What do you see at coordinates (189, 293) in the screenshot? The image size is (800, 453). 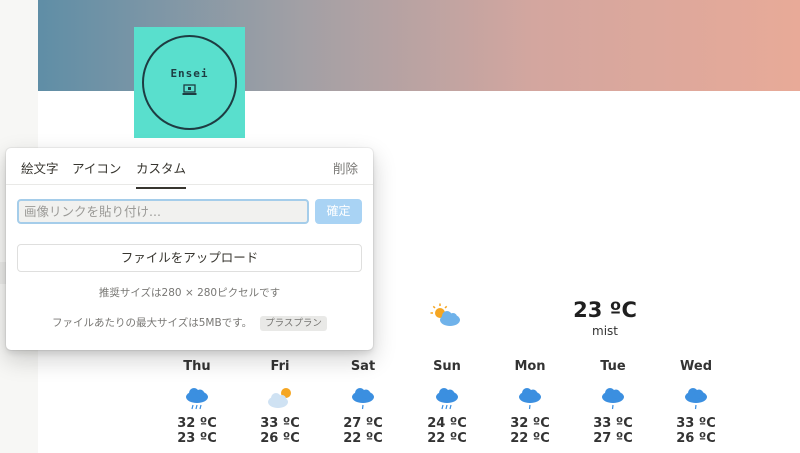 I see `recommended-size-hint: 推奨サイズは280 × 280ピクセルです` at bounding box center [189, 293].